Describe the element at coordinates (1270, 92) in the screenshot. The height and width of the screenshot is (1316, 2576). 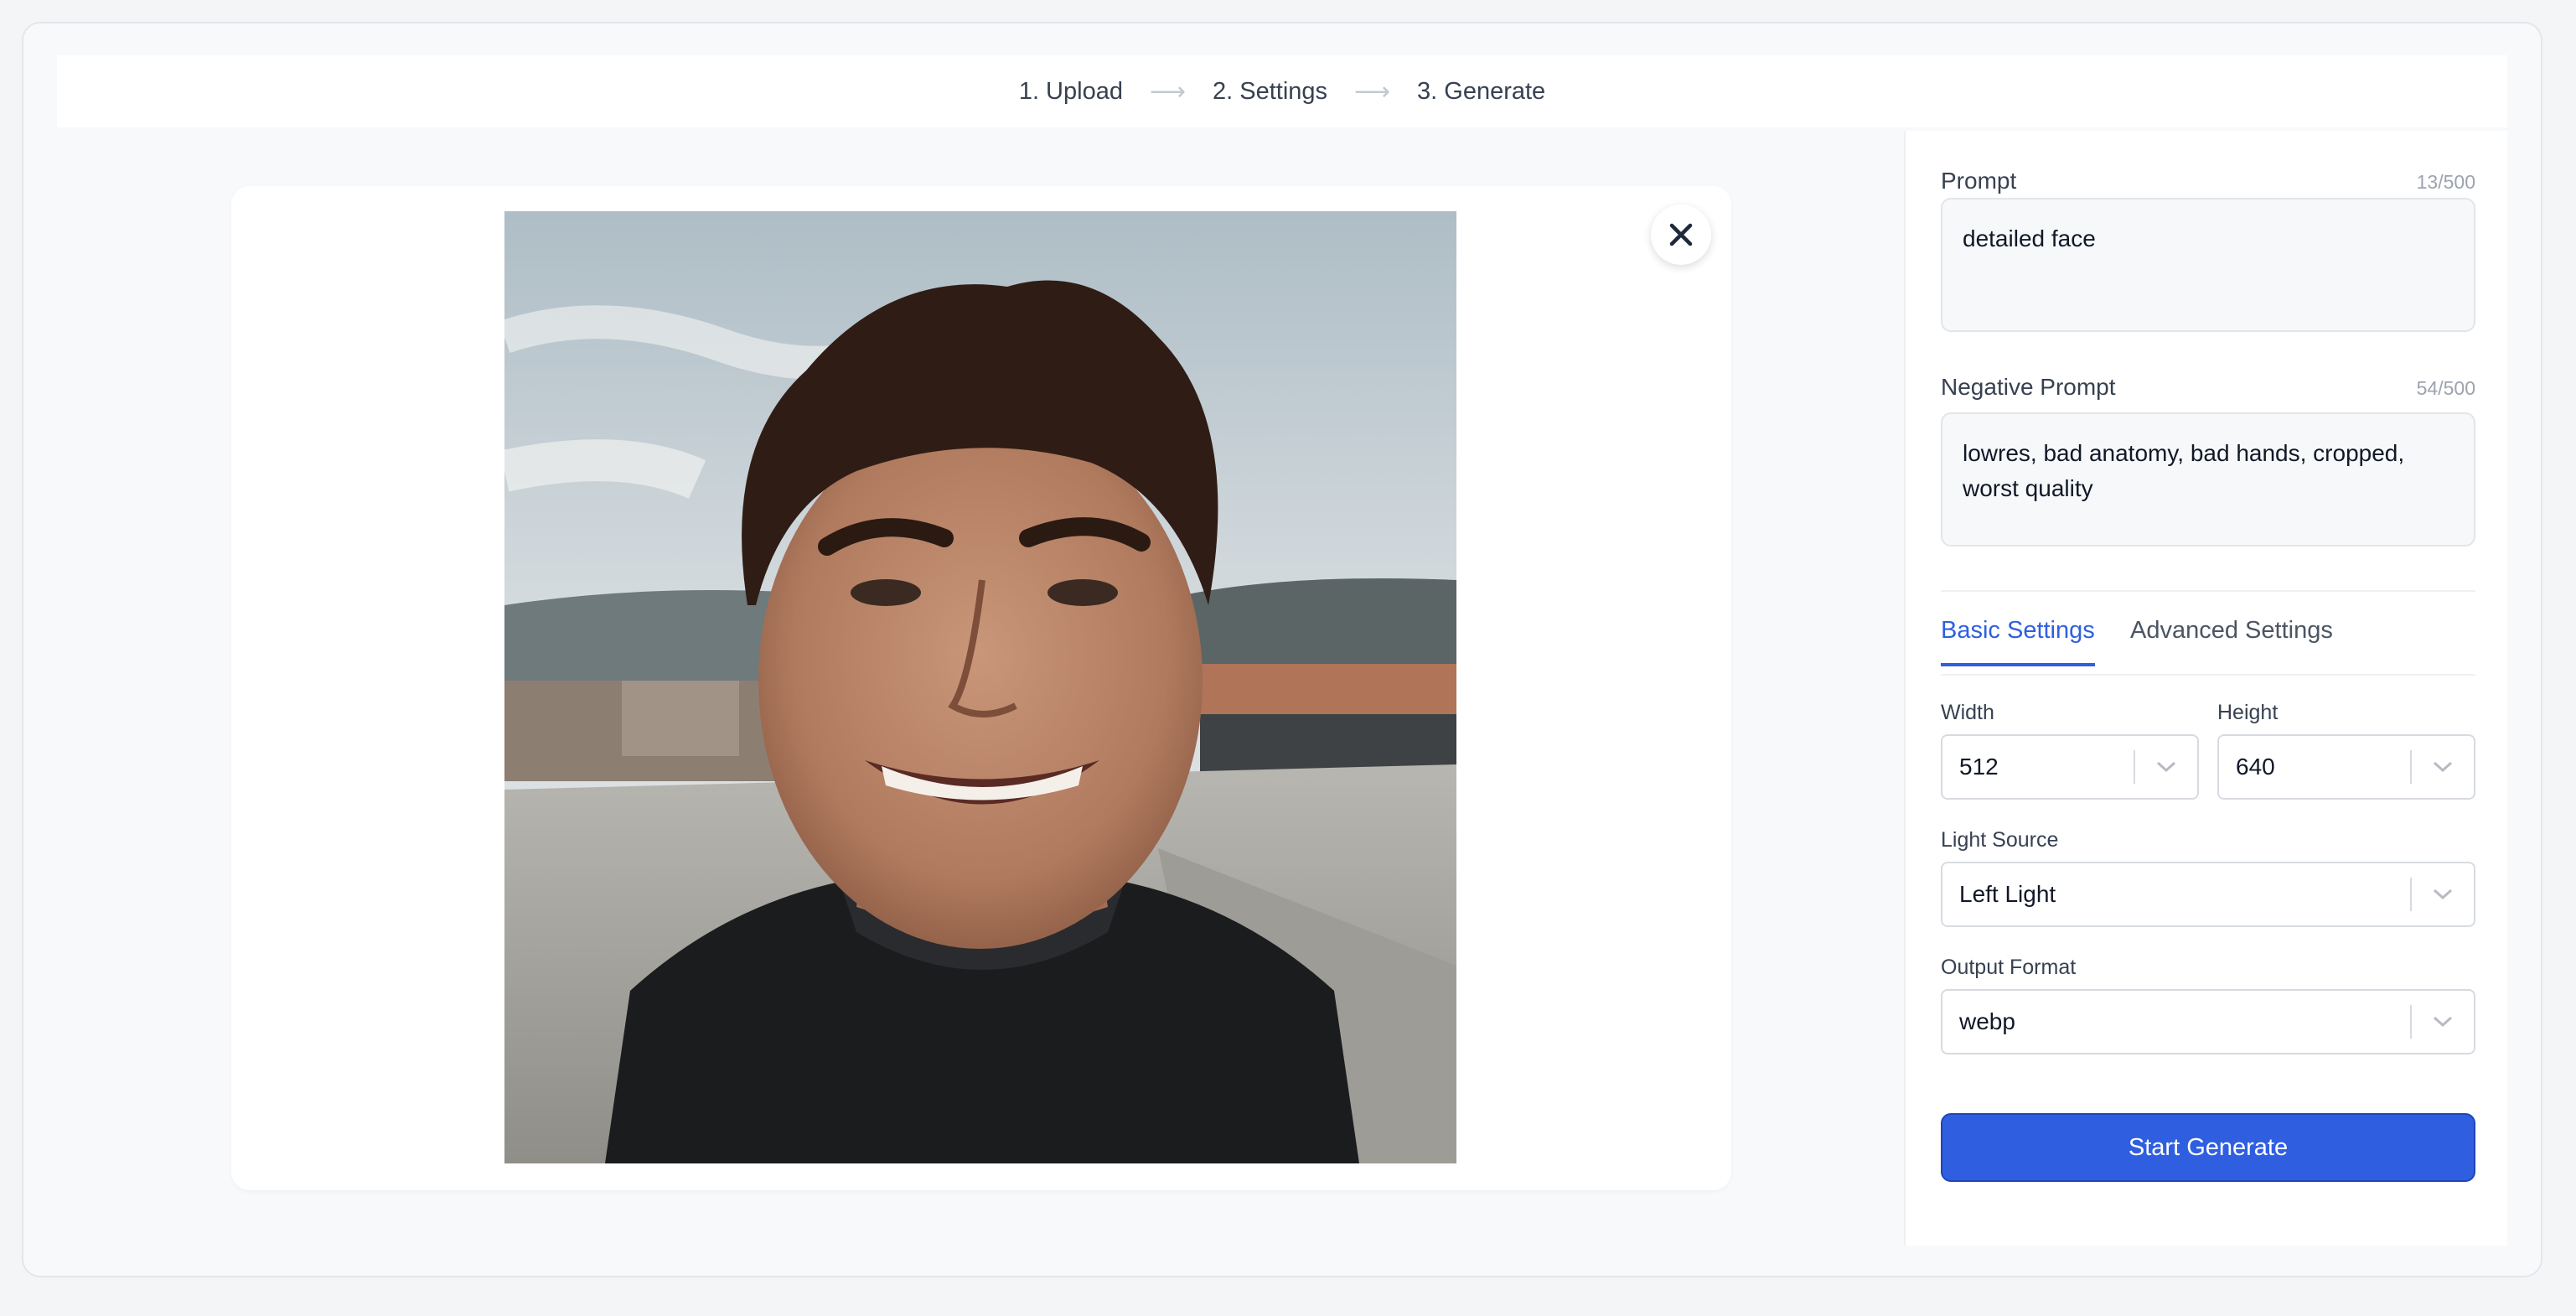
I see `step-settings: 2. Settings` at that location.